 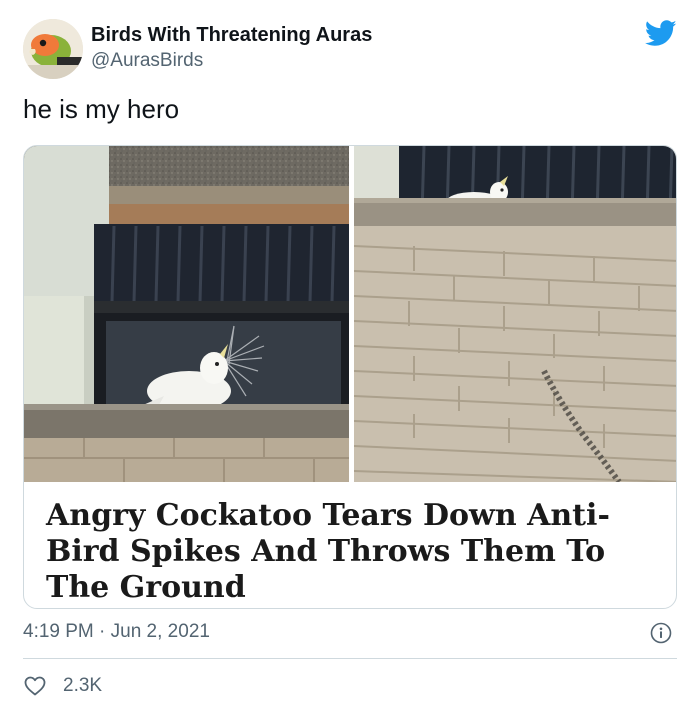 What do you see at coordinates (83, 685) in the screenshot?
I see `like-count: 2.3K` at bounding box center [83, 685].